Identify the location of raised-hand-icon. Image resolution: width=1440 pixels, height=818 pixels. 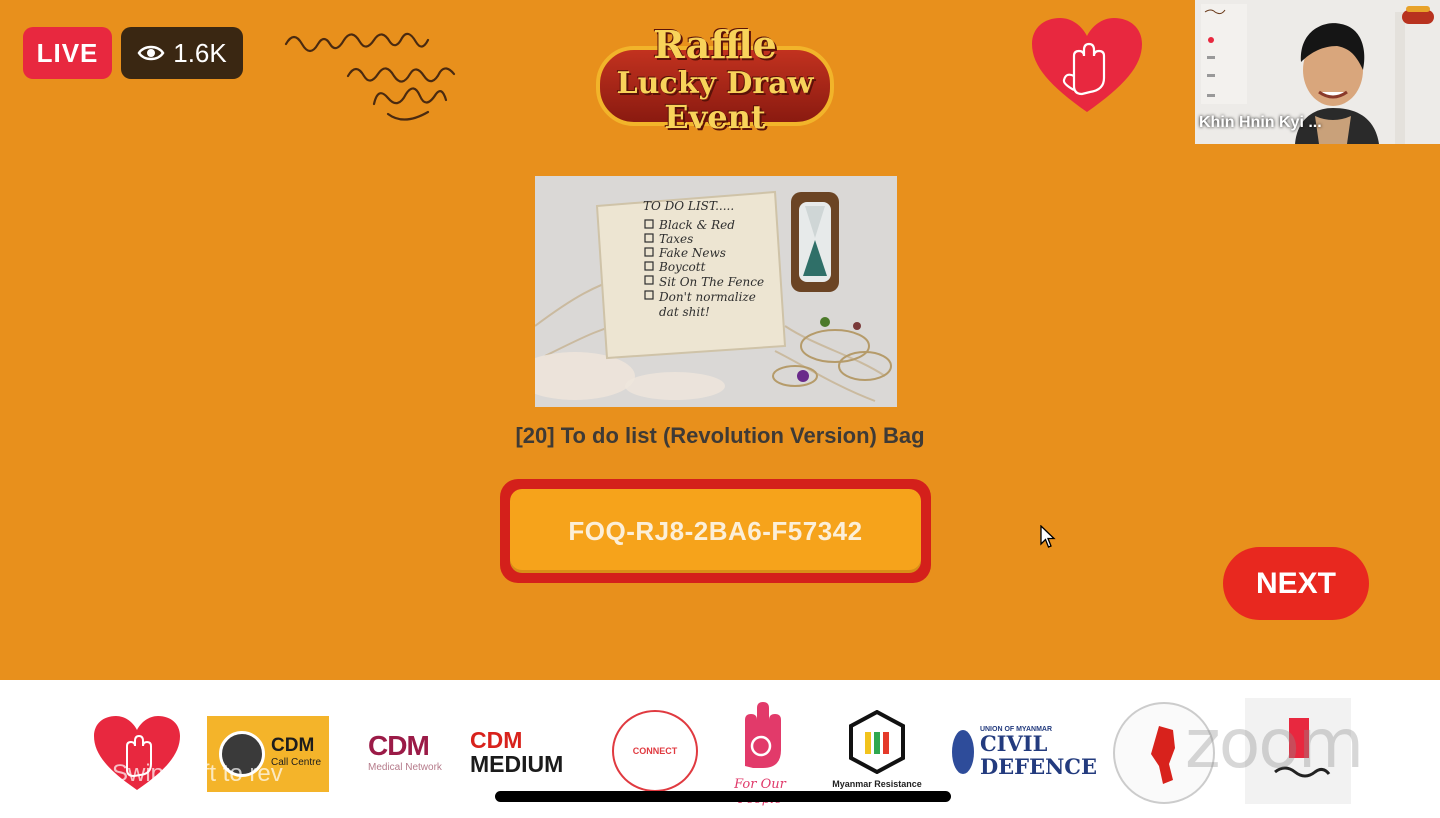
(763, 735).